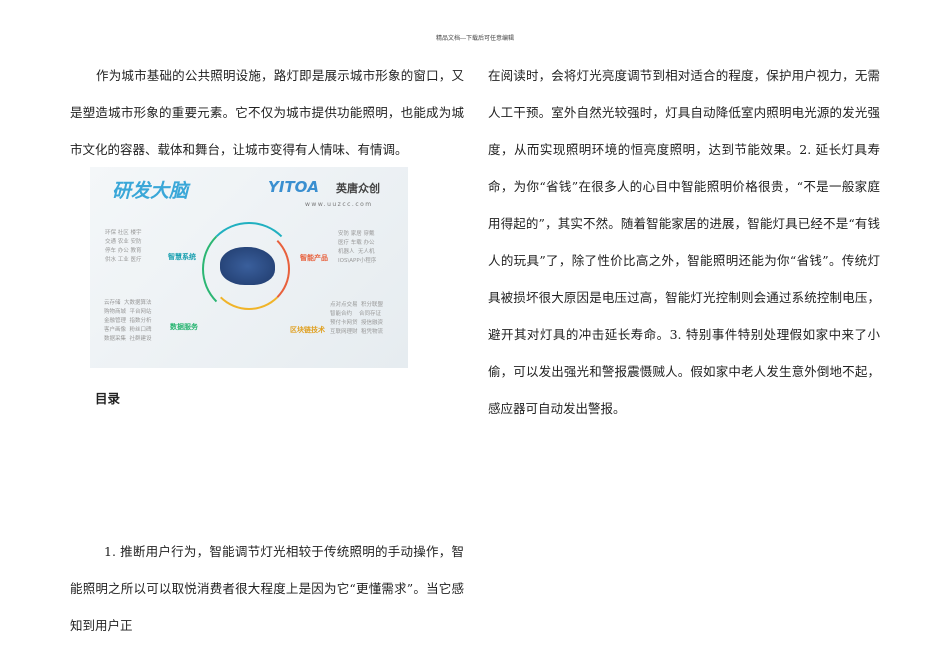 This screenshot has height=672, width=950. Describe the element at coordinates (123, 246) in the screenshot. I see `q1-items: 环保 社区 楼宇 交通 农业 安防 停车 办公 教育 供水 工业 医疗` at that location.